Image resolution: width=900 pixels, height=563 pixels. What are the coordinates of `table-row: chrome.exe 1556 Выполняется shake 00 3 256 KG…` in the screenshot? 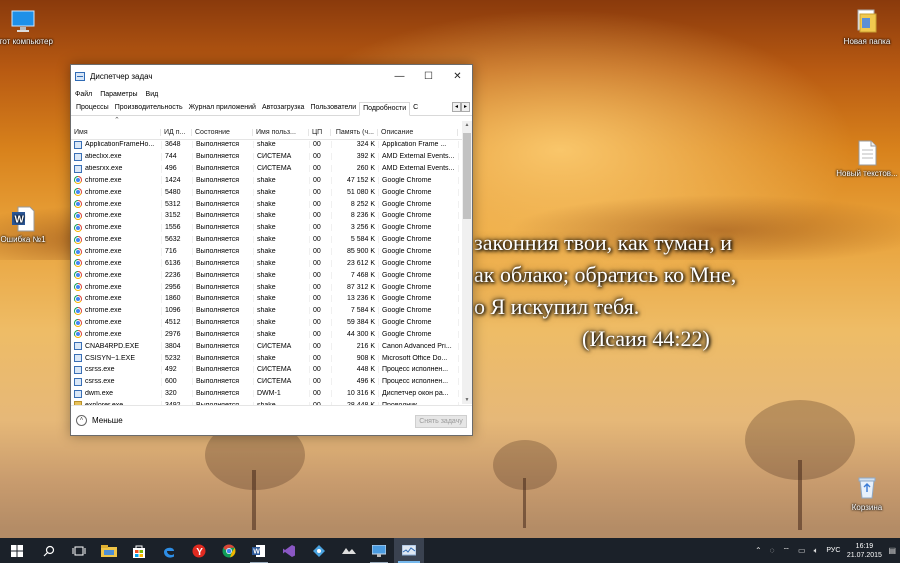 It's located at (267, 228).